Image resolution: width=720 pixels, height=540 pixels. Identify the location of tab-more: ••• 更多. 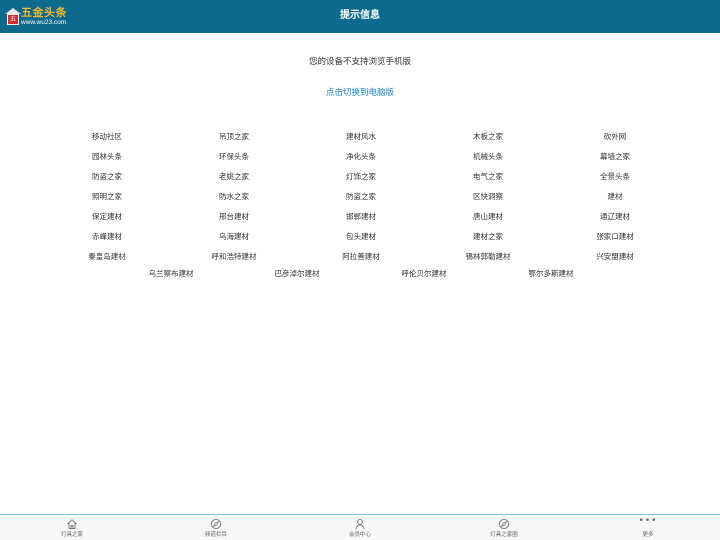
(648, 527).